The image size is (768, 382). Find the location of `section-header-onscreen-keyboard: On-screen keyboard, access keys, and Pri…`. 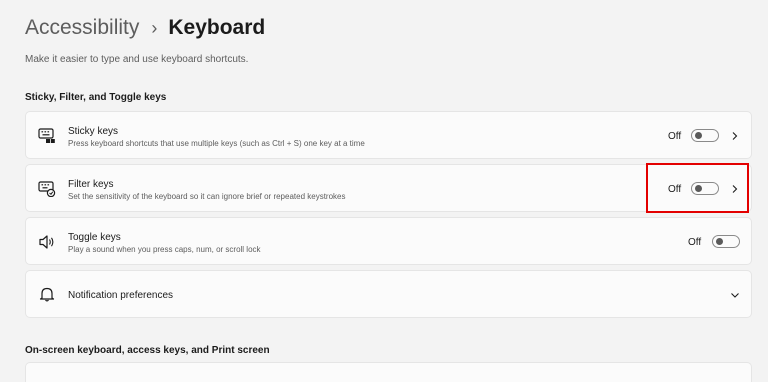

section-header-onscreen-keyboard: On-screen keyboard, access keys, and Pri… is located at coordinates (147, 350).